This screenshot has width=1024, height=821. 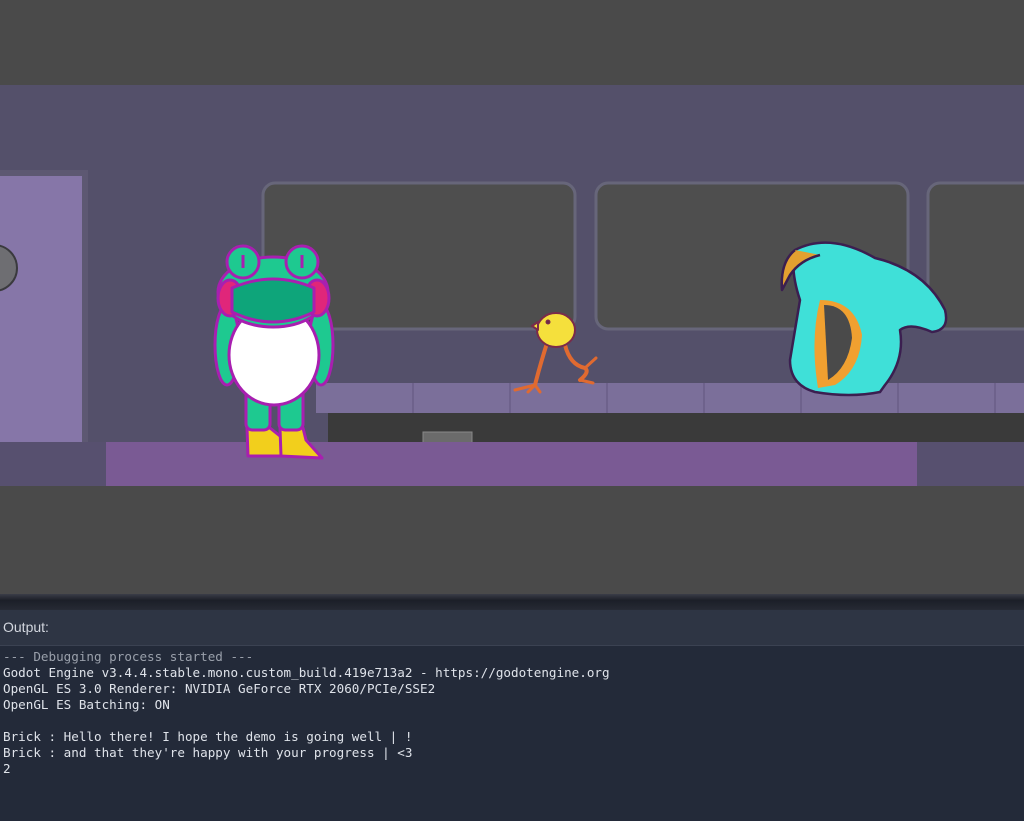 I want to click on bench, so click(x=670, y=414).